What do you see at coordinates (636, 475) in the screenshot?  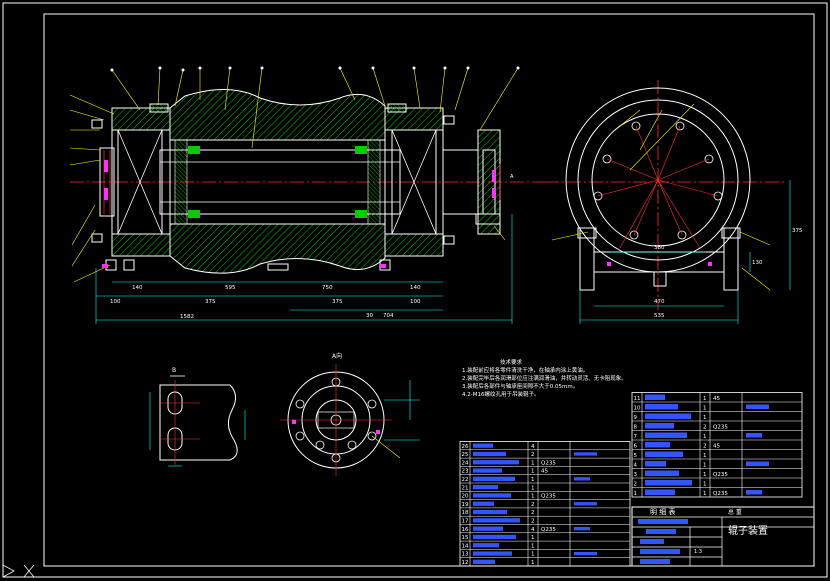 I see `bom-row-no: 3` at bounding box center [636, 475].